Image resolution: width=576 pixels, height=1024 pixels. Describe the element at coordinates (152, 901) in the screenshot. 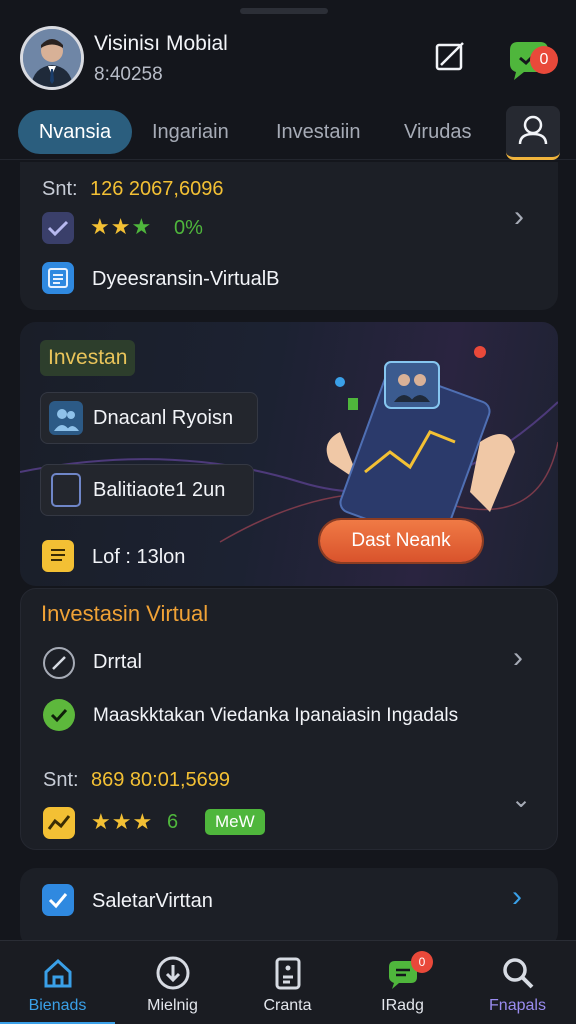

I see `bottom-card-label: SaletarVirttan` at that location.